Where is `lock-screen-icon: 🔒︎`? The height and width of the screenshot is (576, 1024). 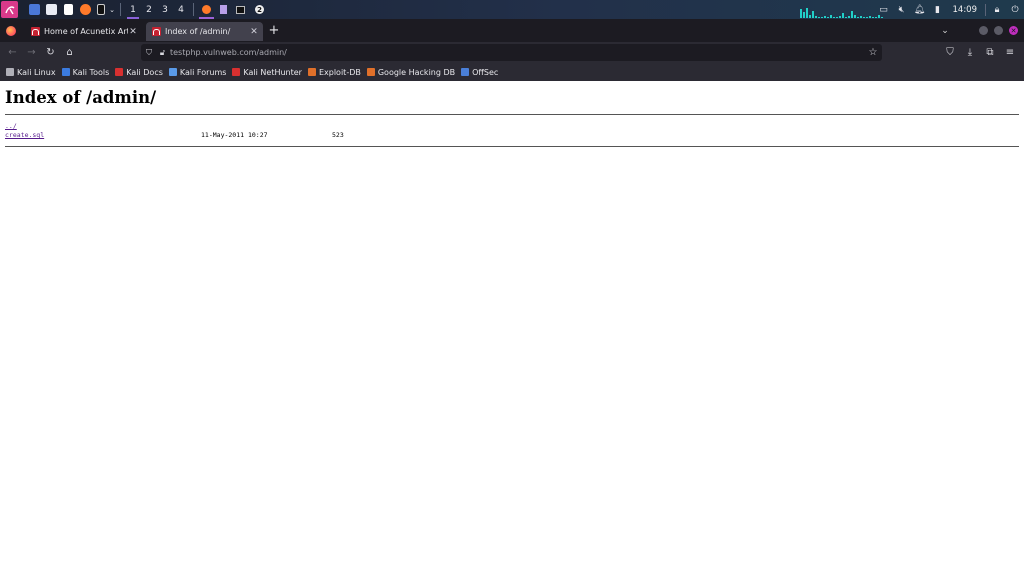 lock-screen-icon: 🔒︎ is located at coordinates (997, 9).